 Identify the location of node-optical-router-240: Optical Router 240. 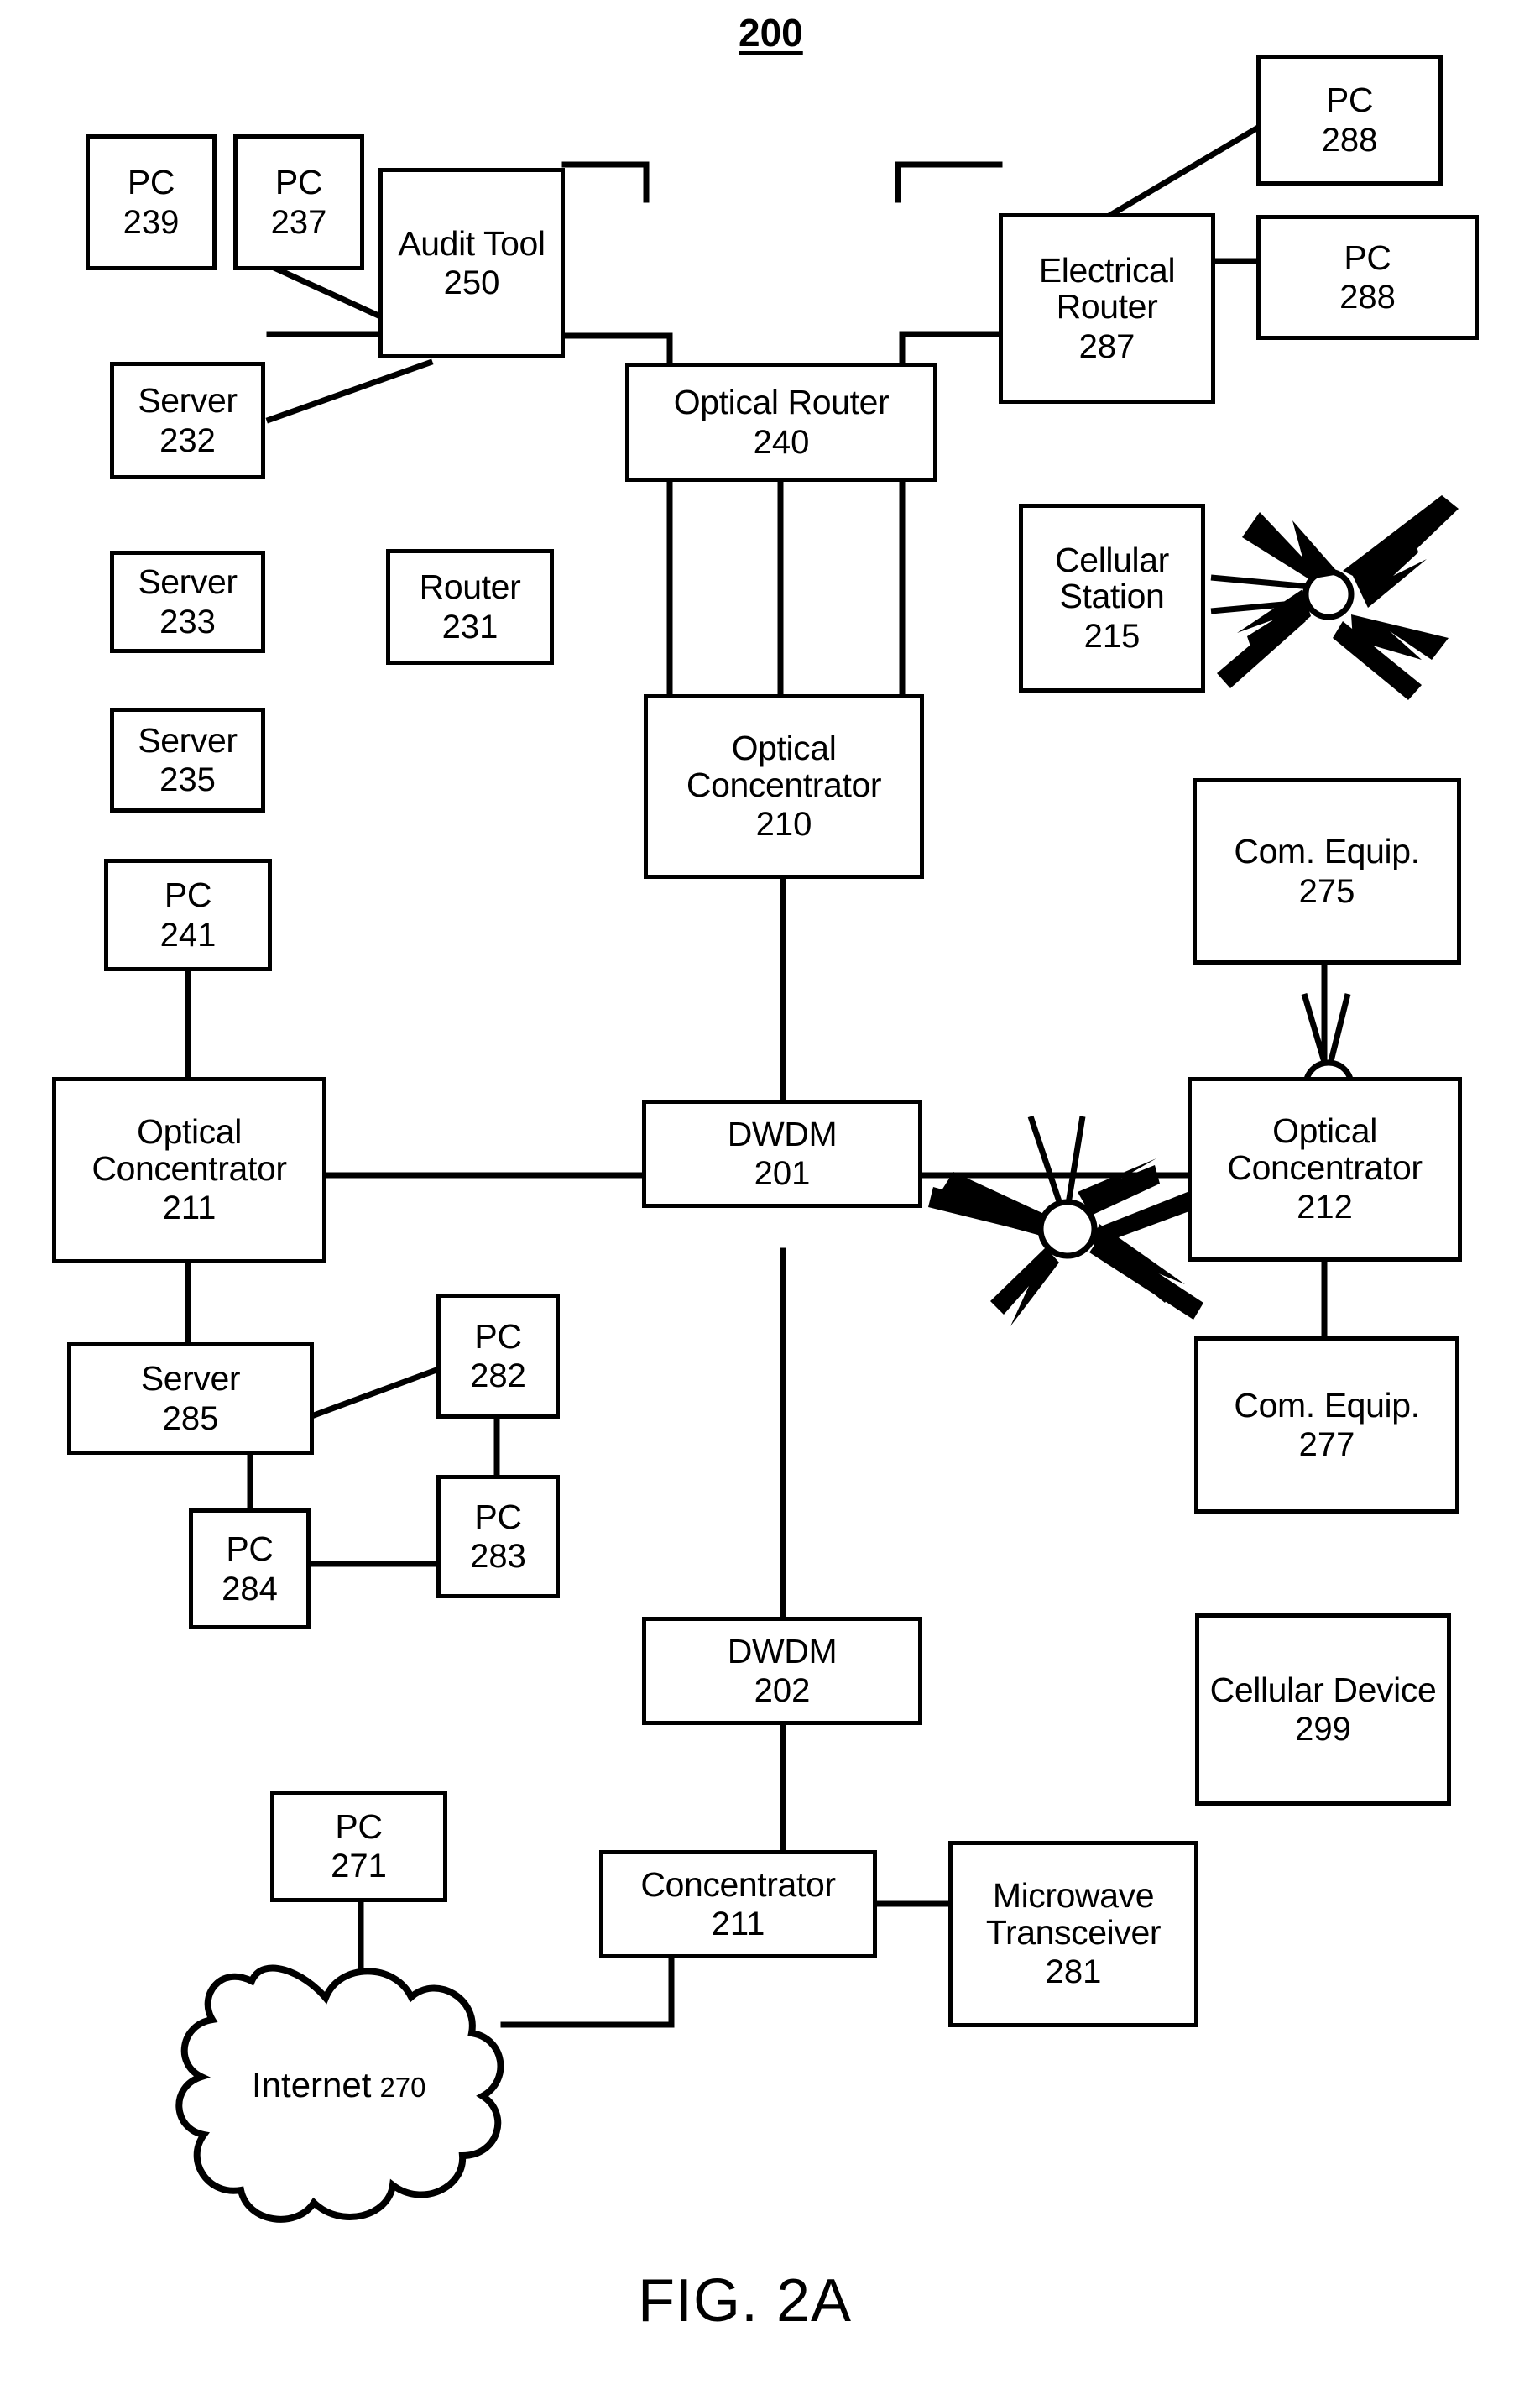
(781, 422).